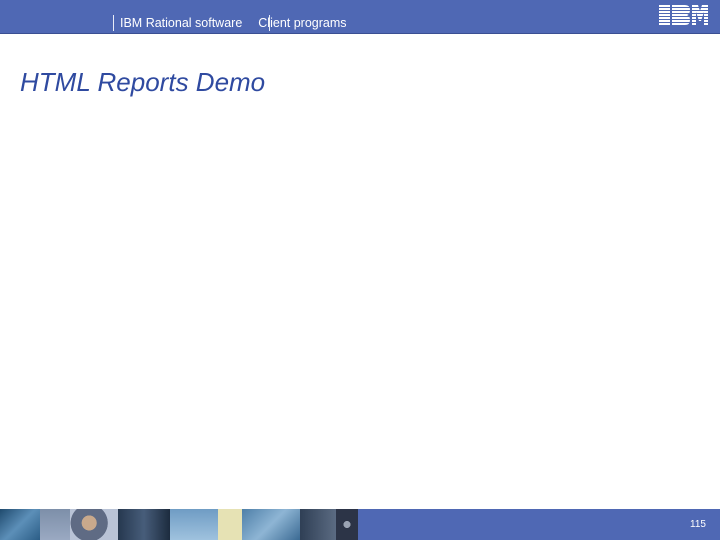  Describe the element at coordinates (269, 23) in the screenshot. I see `header-divider-middle` at that location.